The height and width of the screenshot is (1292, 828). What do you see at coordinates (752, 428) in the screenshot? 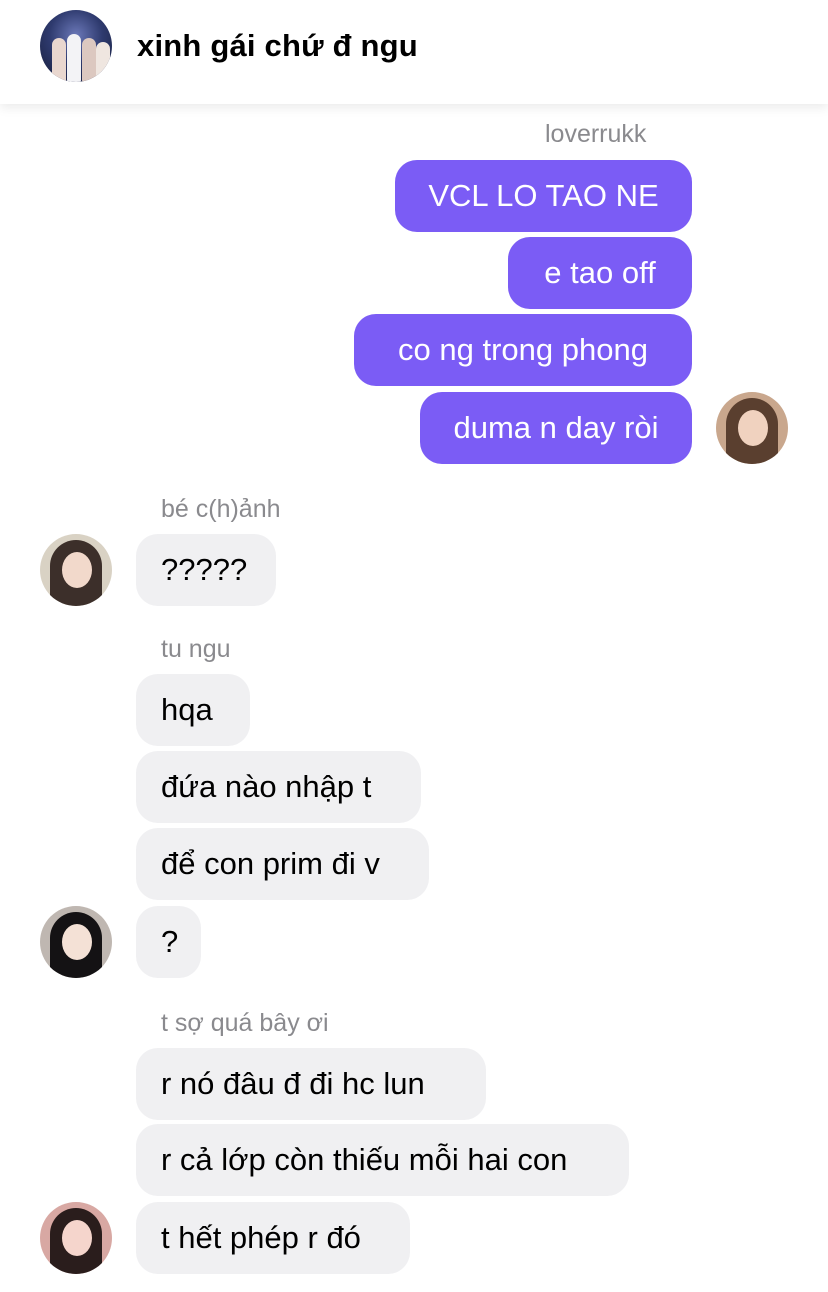
I see `avatar-loverrukk` at bounding box center [752, 428].